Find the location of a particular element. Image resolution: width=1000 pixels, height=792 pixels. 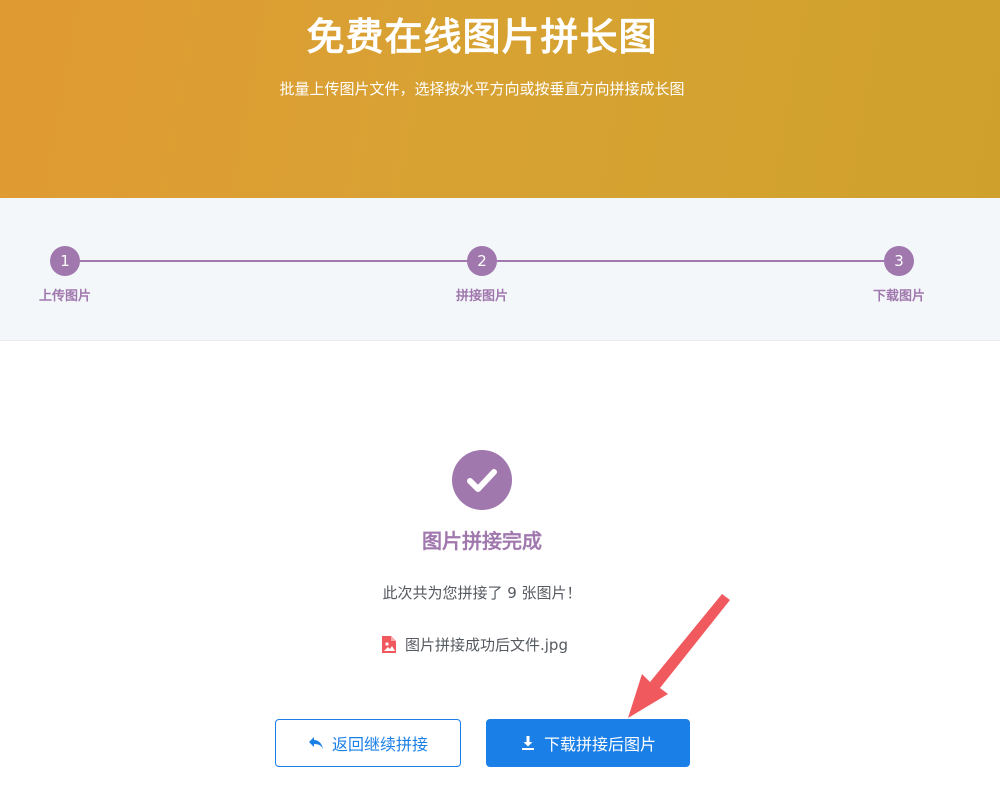

completion-title: 图片拼接完成 is located at coordinates (482, 541).